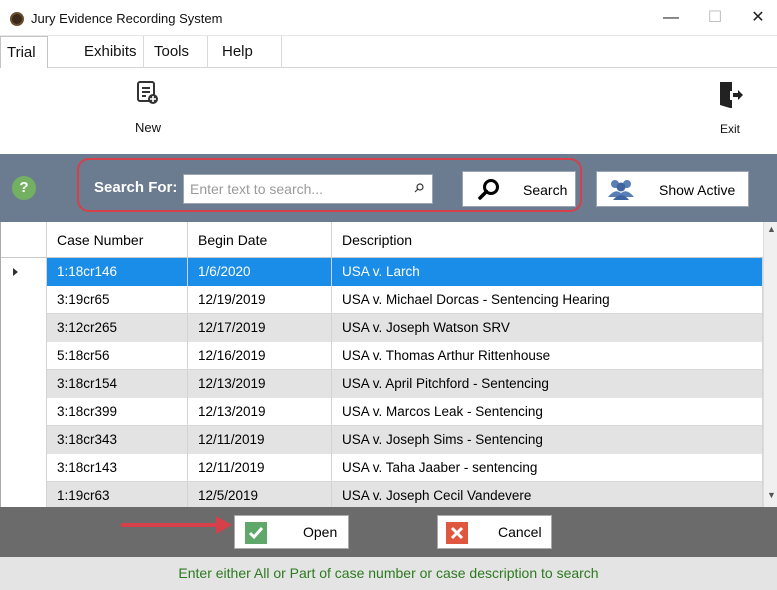 The image size is (777, 590). What do you see at coordinates (260, 328) in the screenshot?
I see `cell-begin-date: 12/17/2019` at bounding box center [260, 328].